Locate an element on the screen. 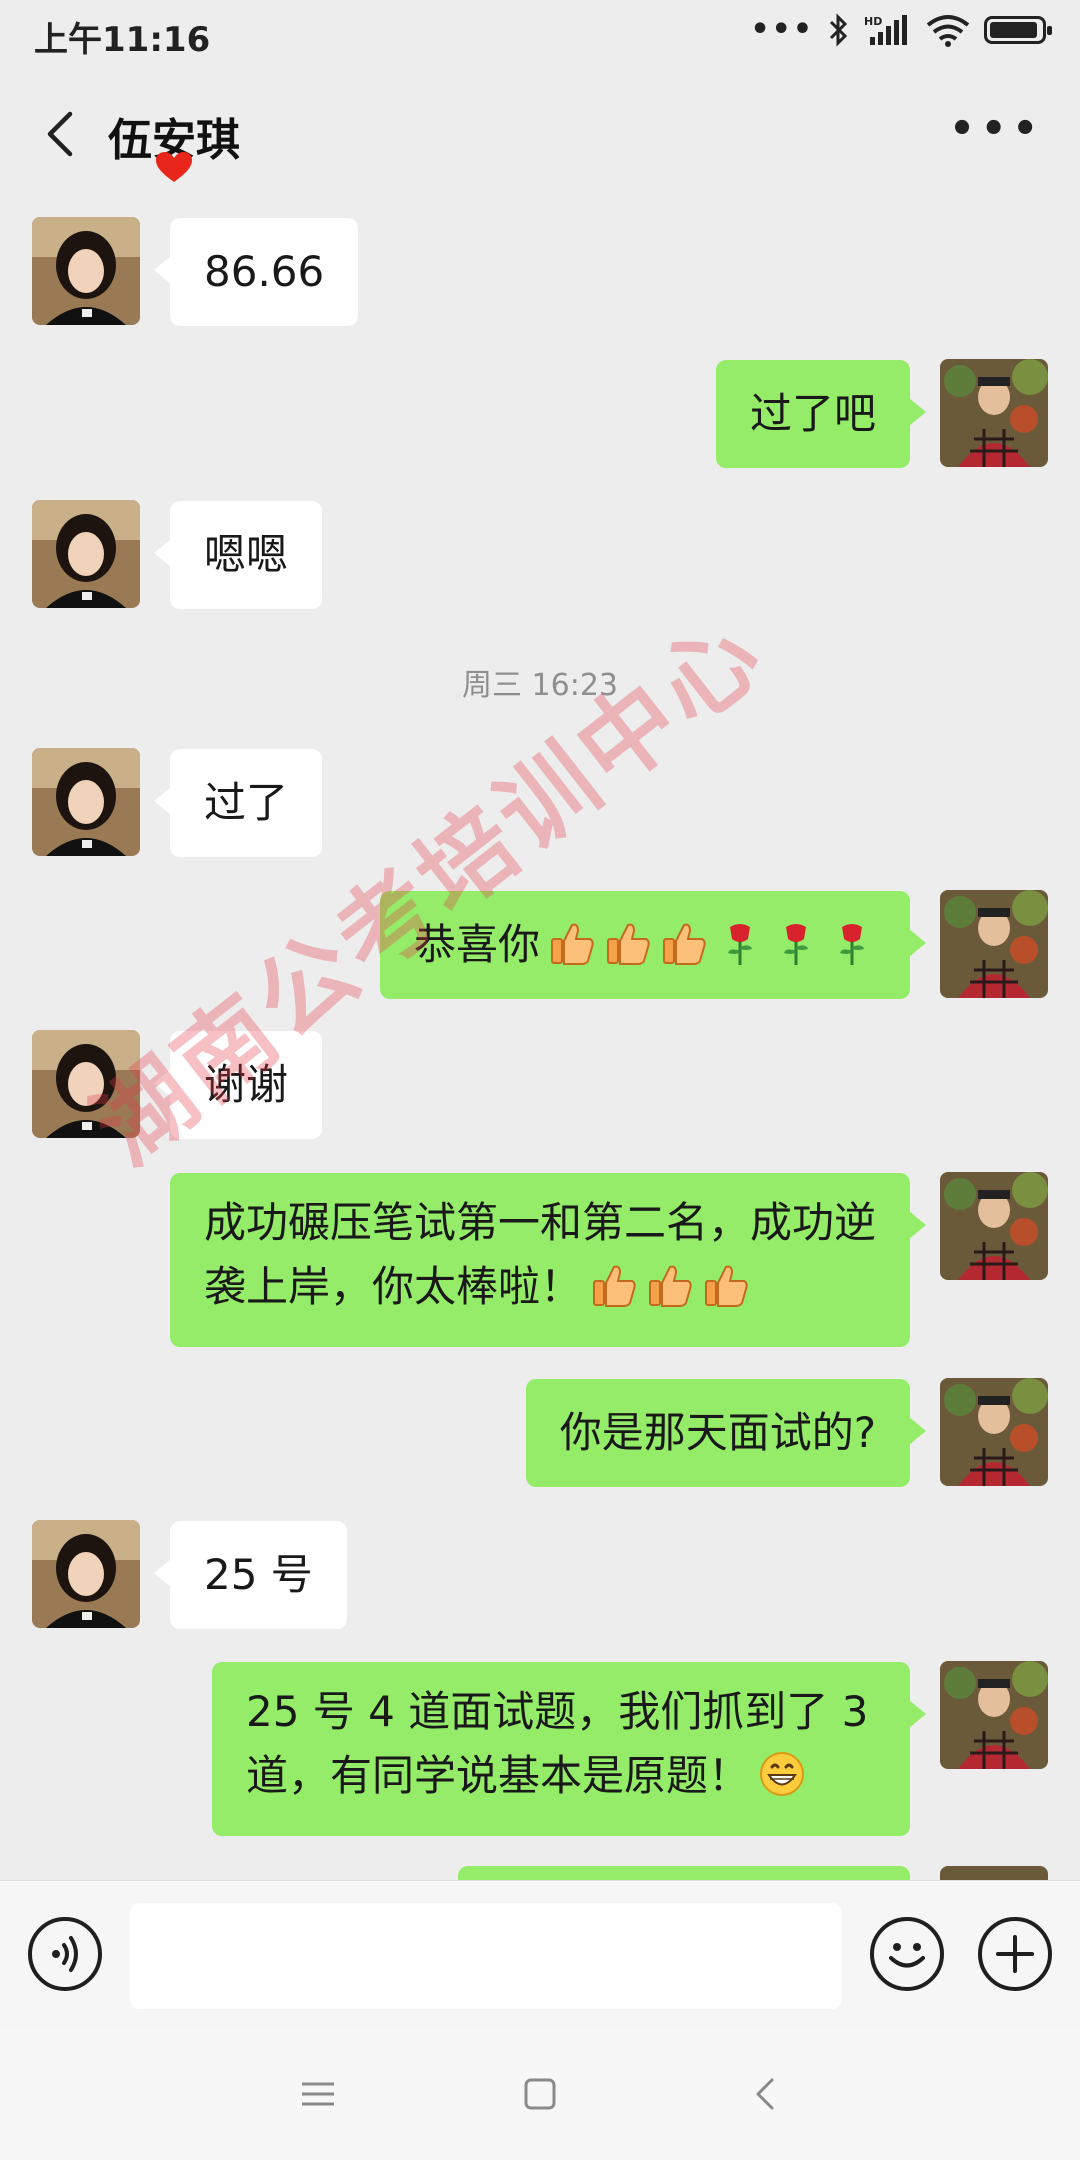 This screenshot has height=2160, width=1080. message-bubble-sent: 成功碾压笔试第一和第二名，成功逆袭上岸，你太棒啦！ is located at coordinates (548, 1260).